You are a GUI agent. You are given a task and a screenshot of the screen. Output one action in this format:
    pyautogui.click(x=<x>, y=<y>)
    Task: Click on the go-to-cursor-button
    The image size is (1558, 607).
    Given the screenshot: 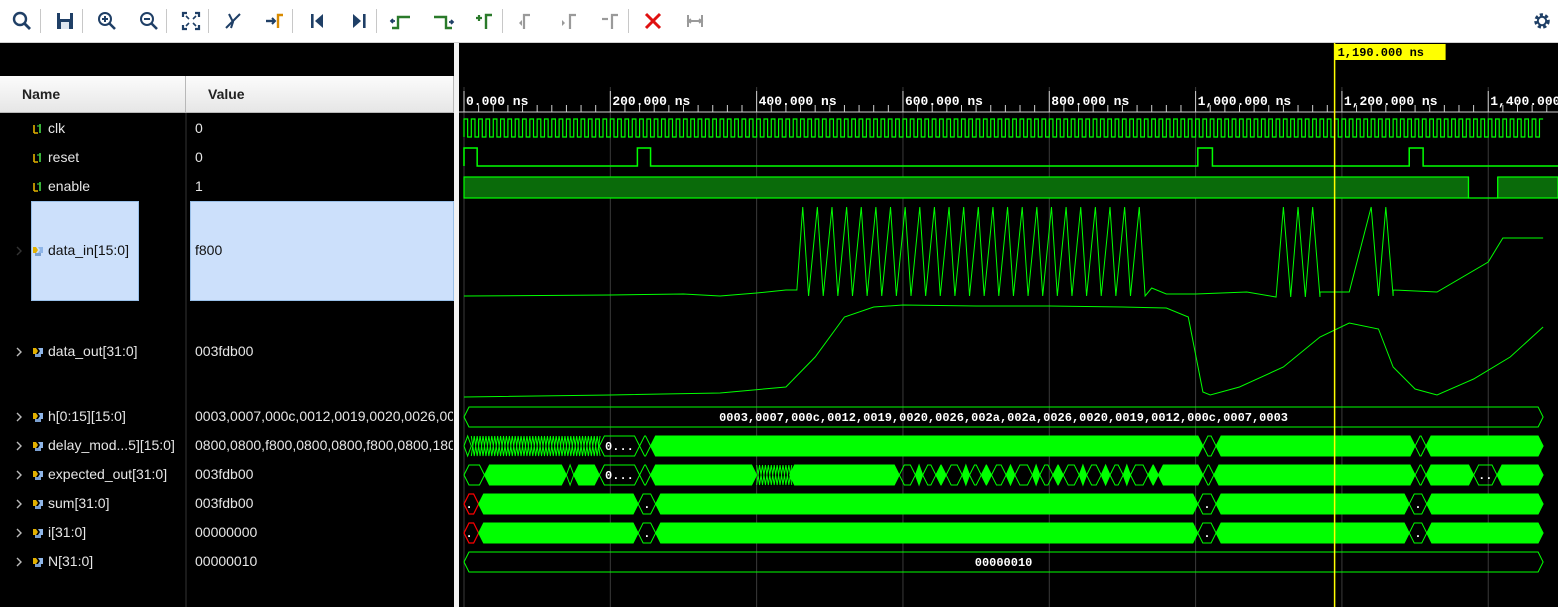 What is the action you would take?
    pyautogui.click(x=233, y=21)
    